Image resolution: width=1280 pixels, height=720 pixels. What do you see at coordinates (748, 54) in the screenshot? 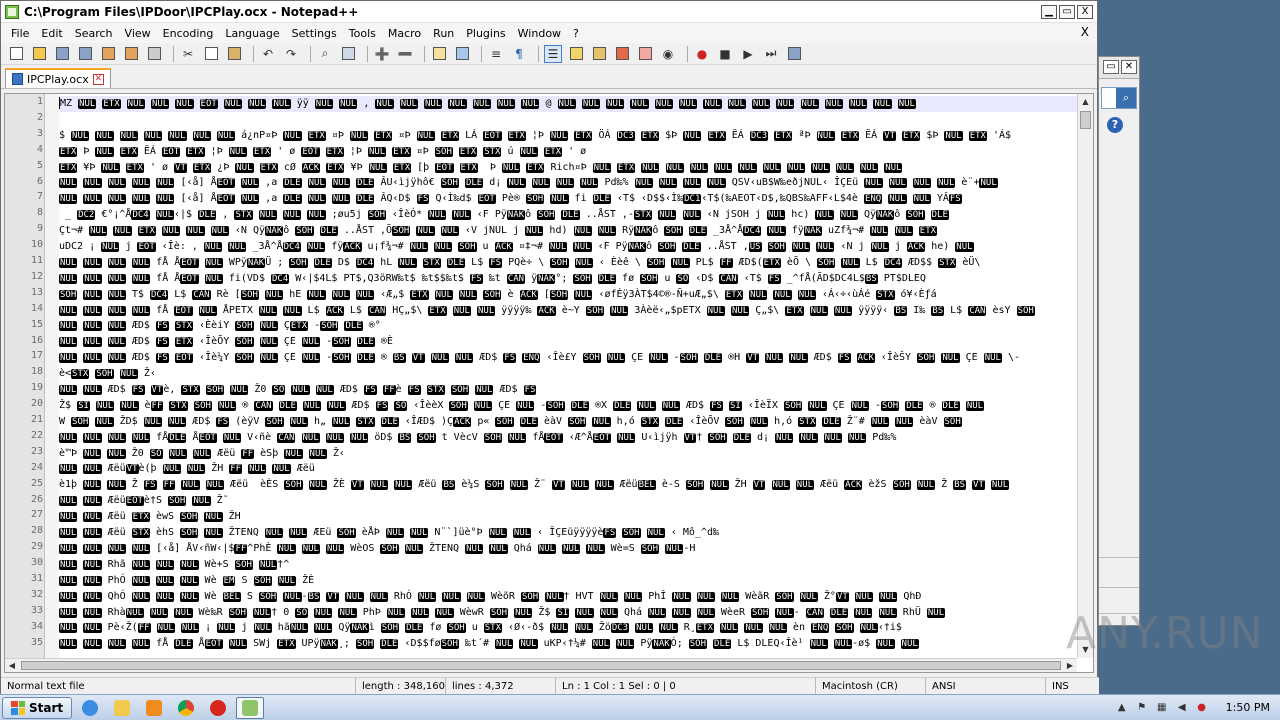
I see `play-macro-icon: ▶` at bounding box center [748, 54].